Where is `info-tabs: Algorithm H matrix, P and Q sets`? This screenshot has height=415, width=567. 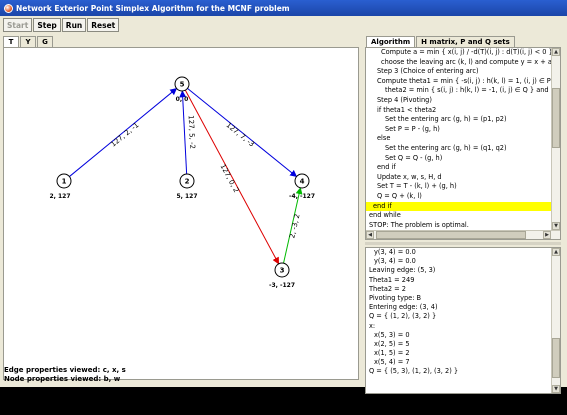
info-tabs: Algorithm H matrix, P and Q sets is located at coordinates (440, 41).